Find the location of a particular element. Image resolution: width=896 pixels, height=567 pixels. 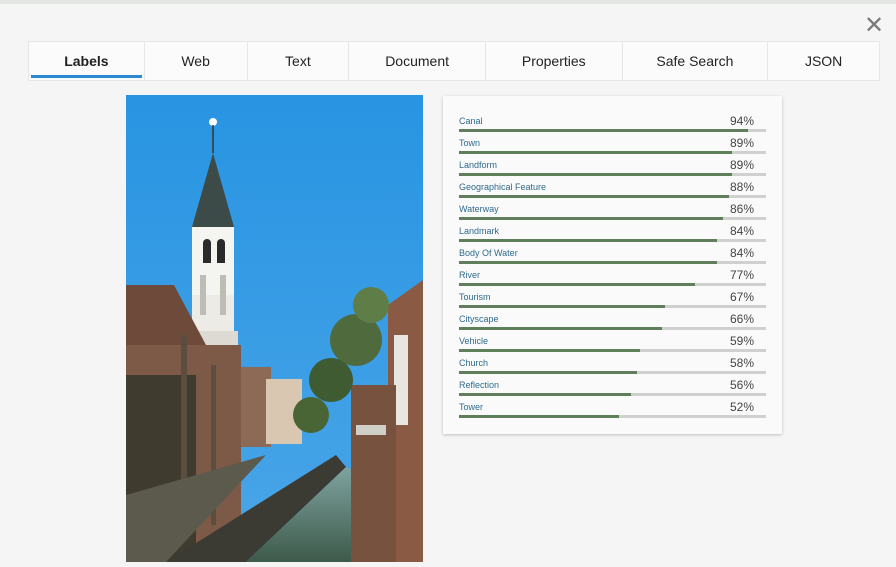

label-row: Canal 94% is located at coordinates (612, 125).